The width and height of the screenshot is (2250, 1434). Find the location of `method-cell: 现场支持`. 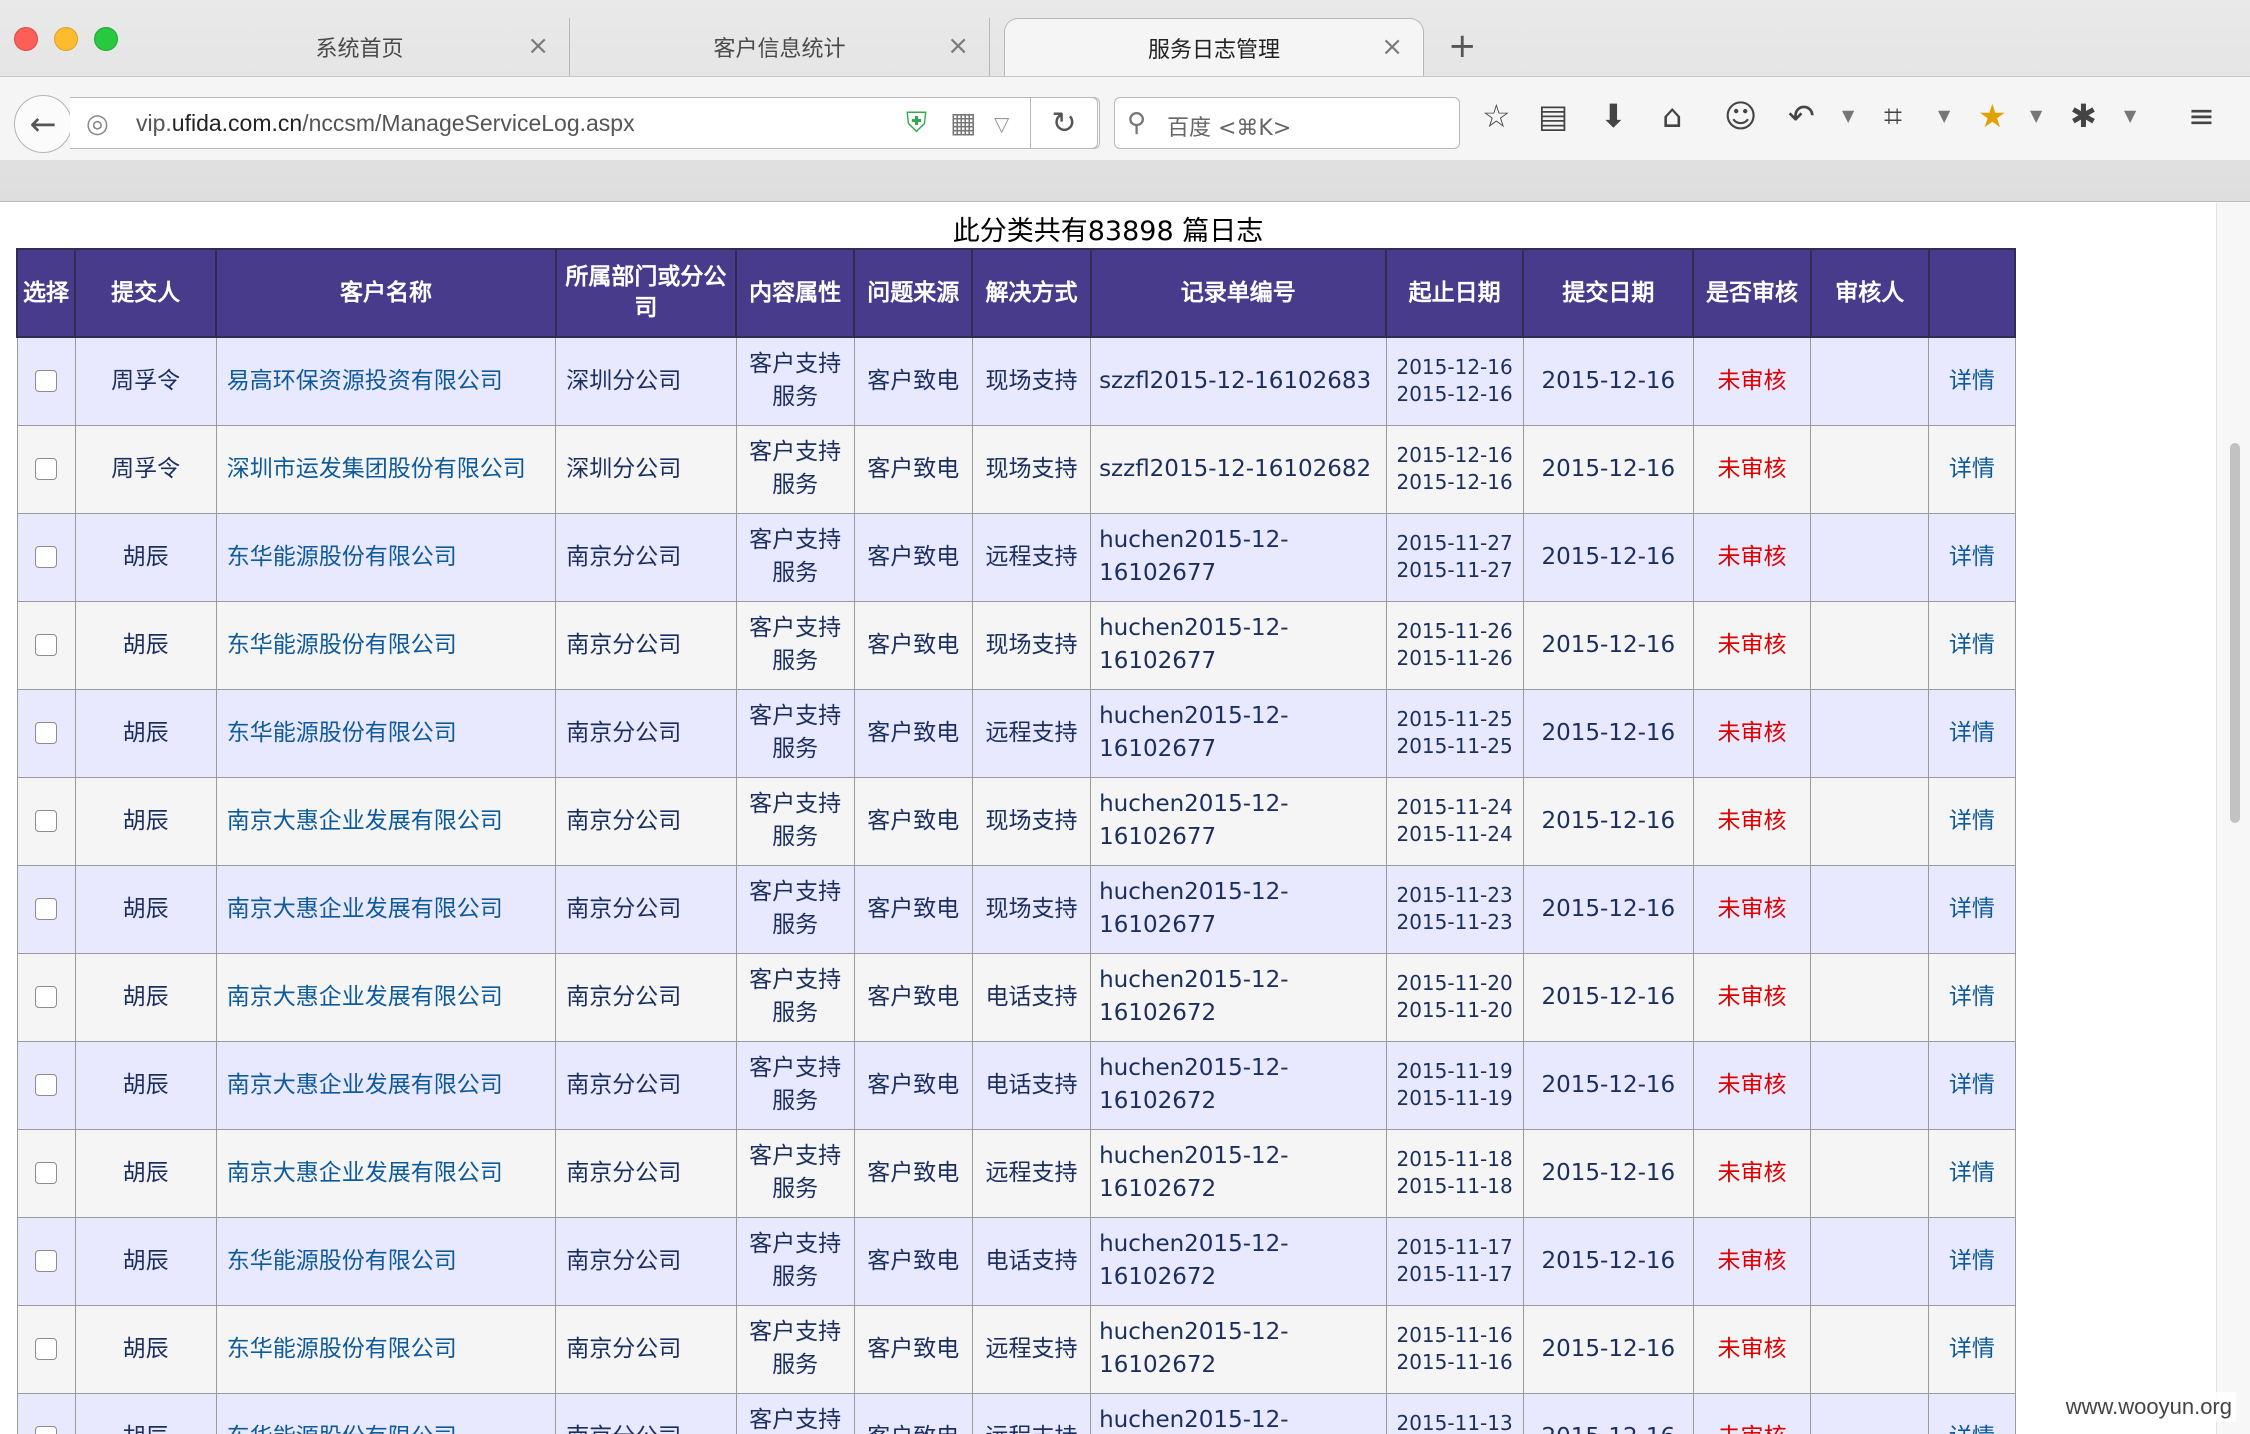

method-cell: 现场支持 is located at coordinates (1031, 909).